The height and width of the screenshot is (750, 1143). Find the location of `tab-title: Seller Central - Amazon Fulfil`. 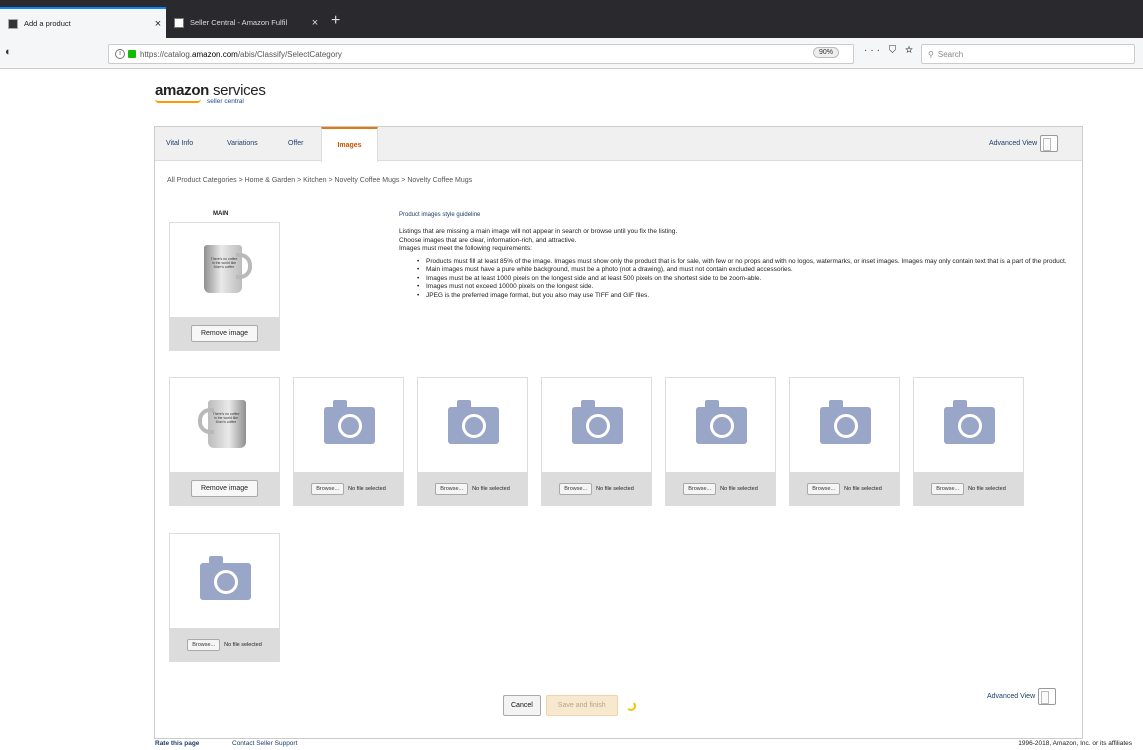

tab-title: Seller Central - Amazon Fulfil is located at coordinates (239, 22).